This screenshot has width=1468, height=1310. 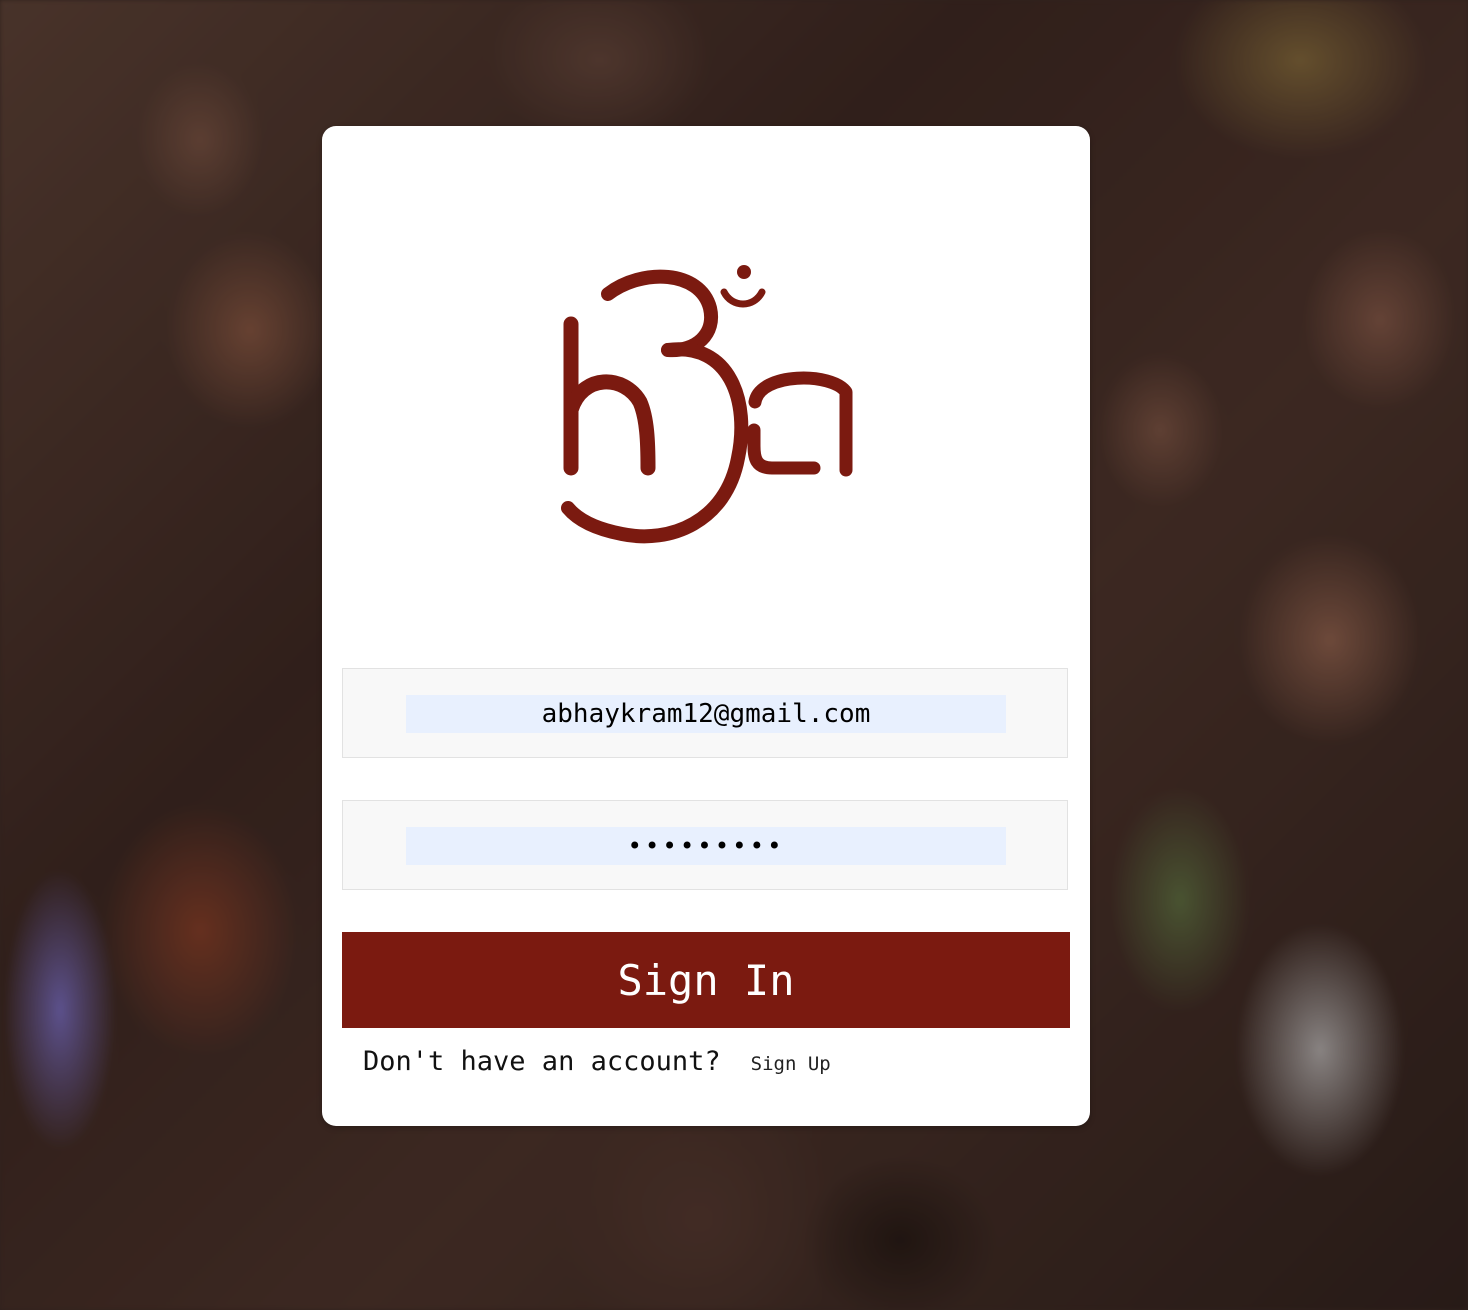 I want to click on password-input, so click(x=706, y=846).